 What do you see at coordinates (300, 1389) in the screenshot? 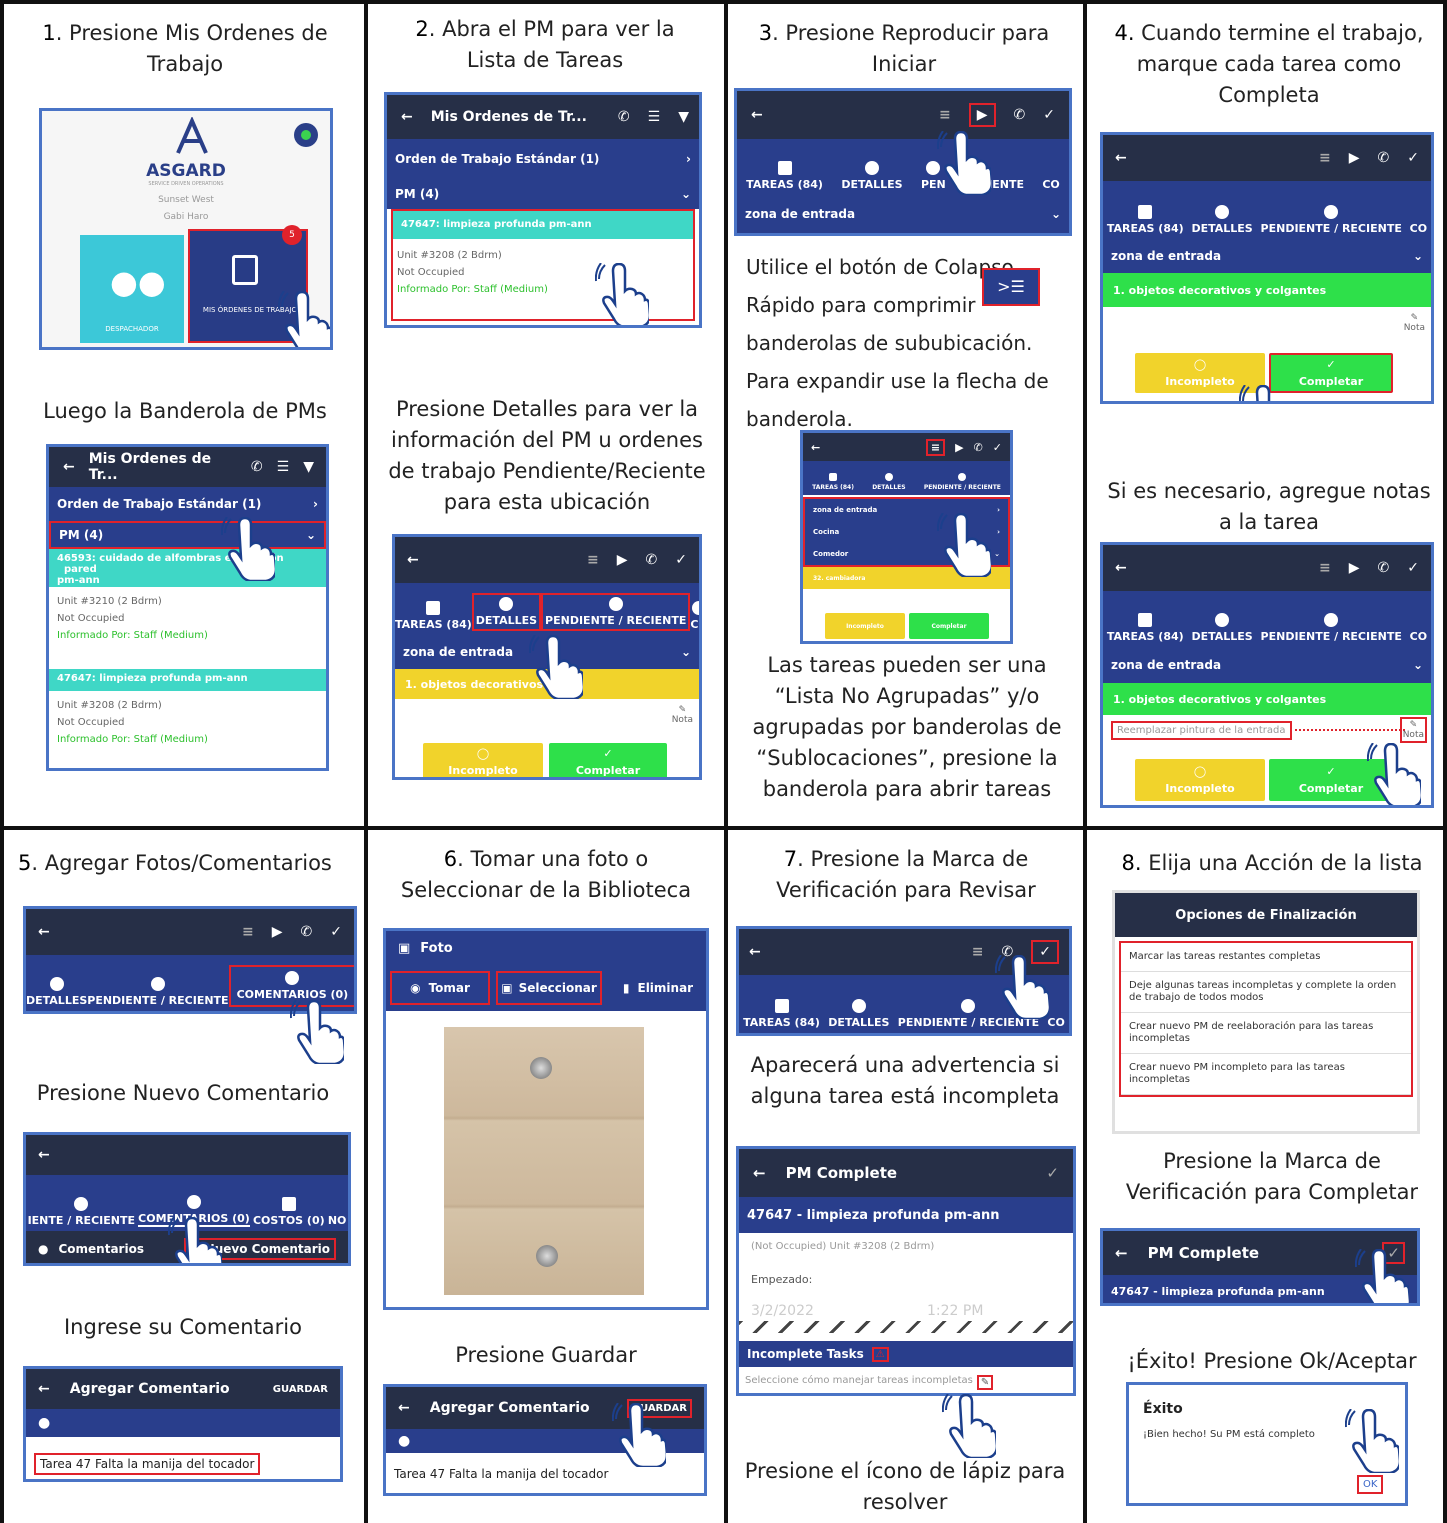
I see `save-button: GUARDAR` at bounding box center [300, 1389].